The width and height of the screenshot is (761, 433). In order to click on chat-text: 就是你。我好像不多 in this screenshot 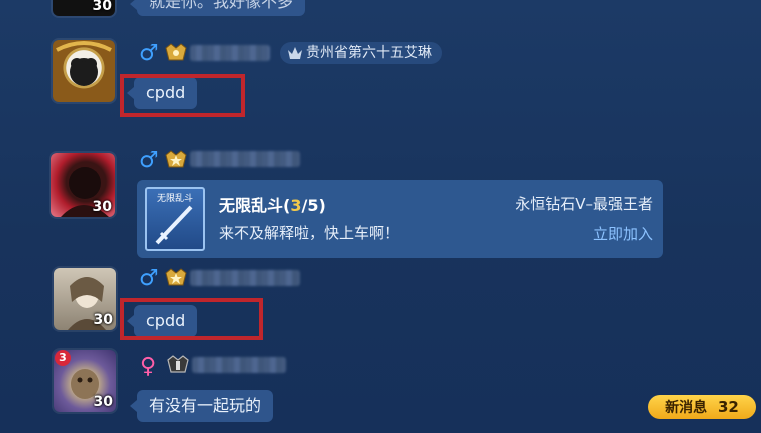, I will do `click(221, 5)`.